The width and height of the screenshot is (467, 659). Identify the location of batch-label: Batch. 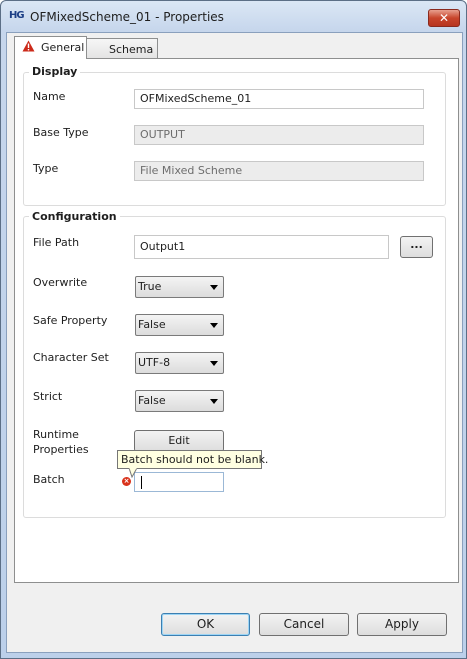
(49, 479).